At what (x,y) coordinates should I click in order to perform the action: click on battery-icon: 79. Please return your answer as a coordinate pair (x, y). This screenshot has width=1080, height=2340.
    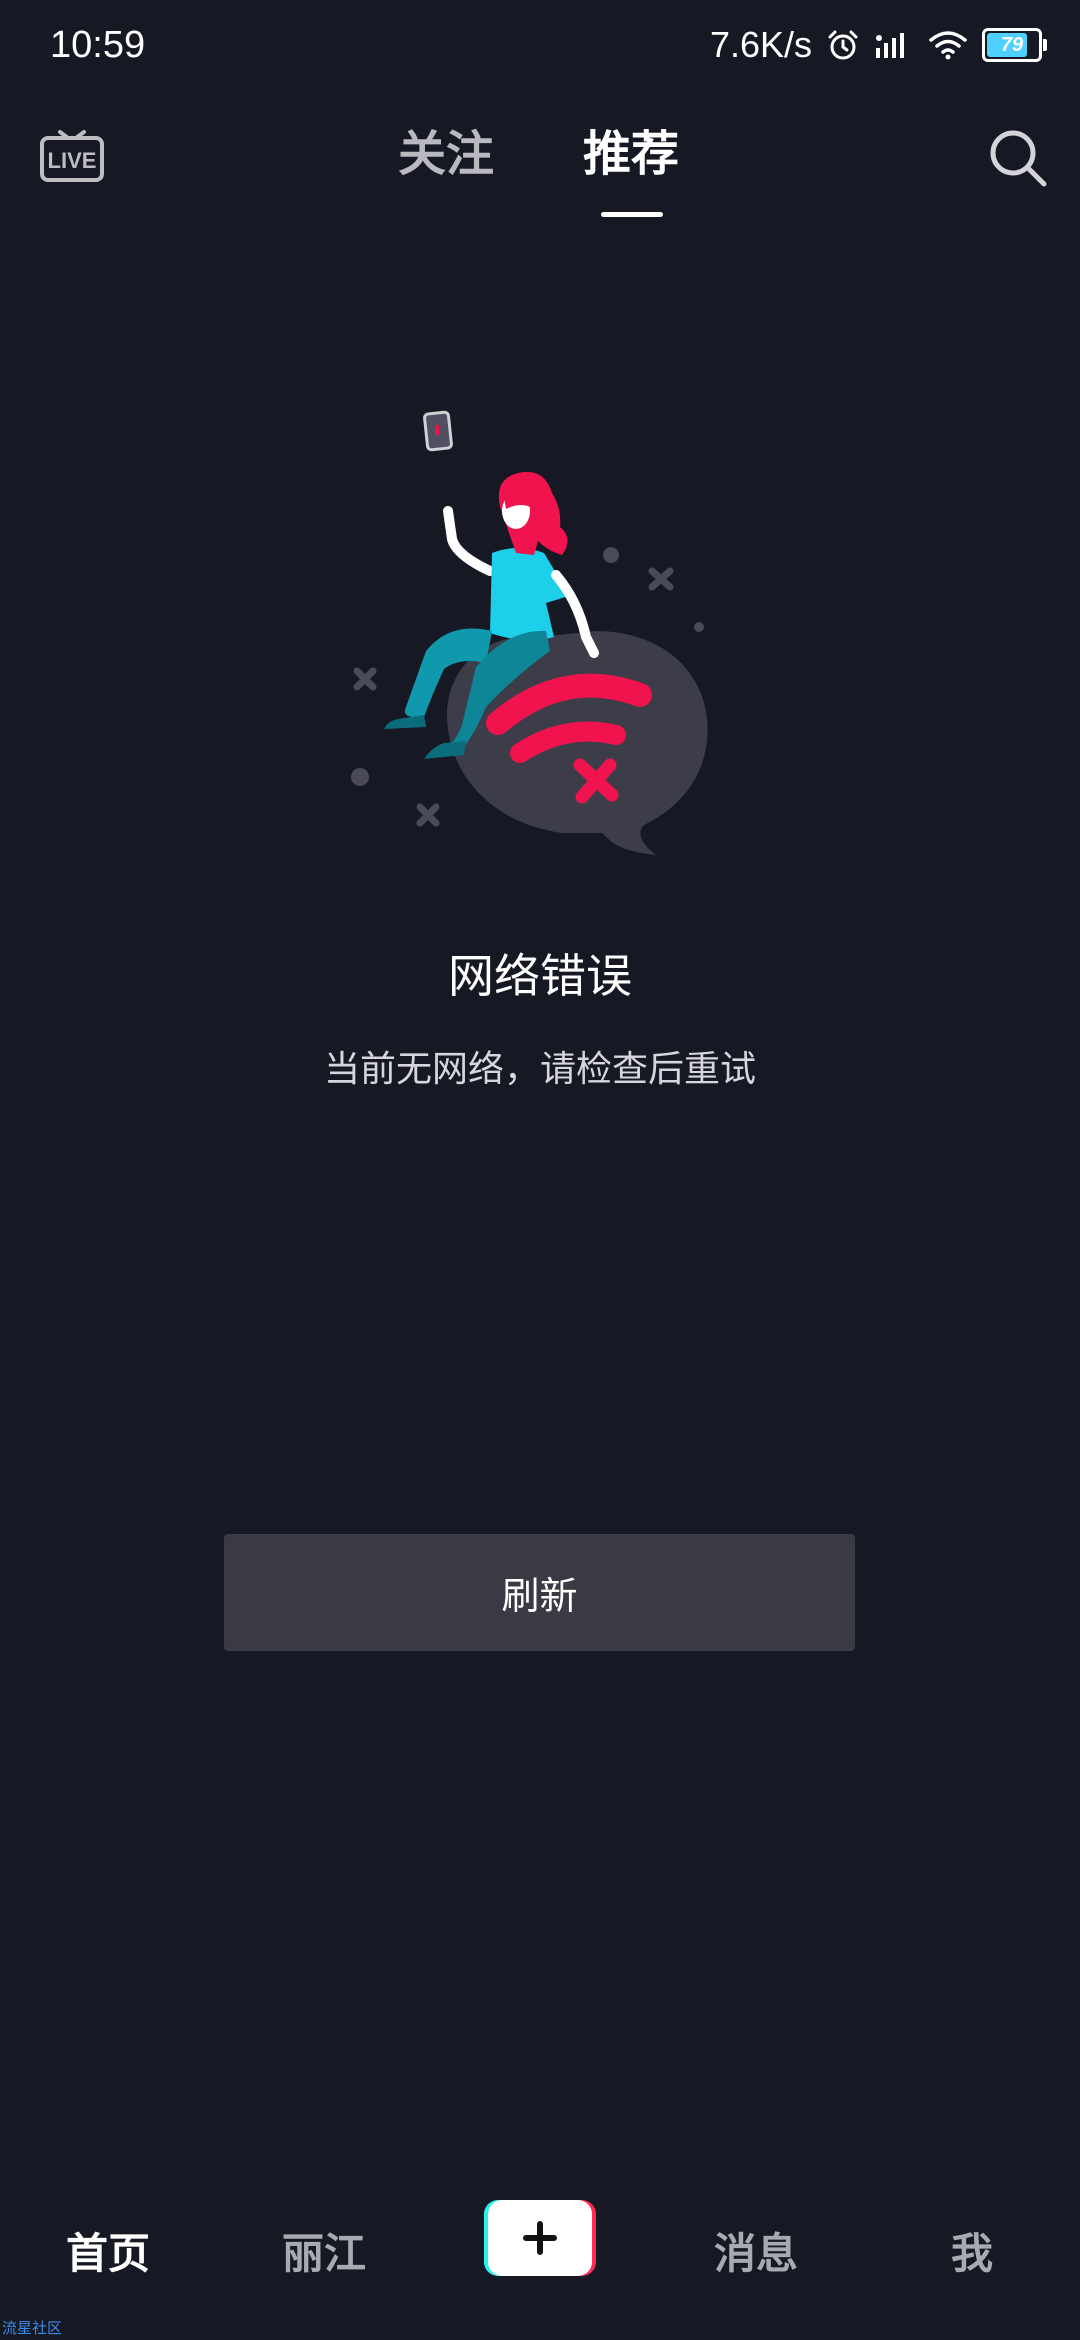
    Looking at the image, I should click on (1014, 45).